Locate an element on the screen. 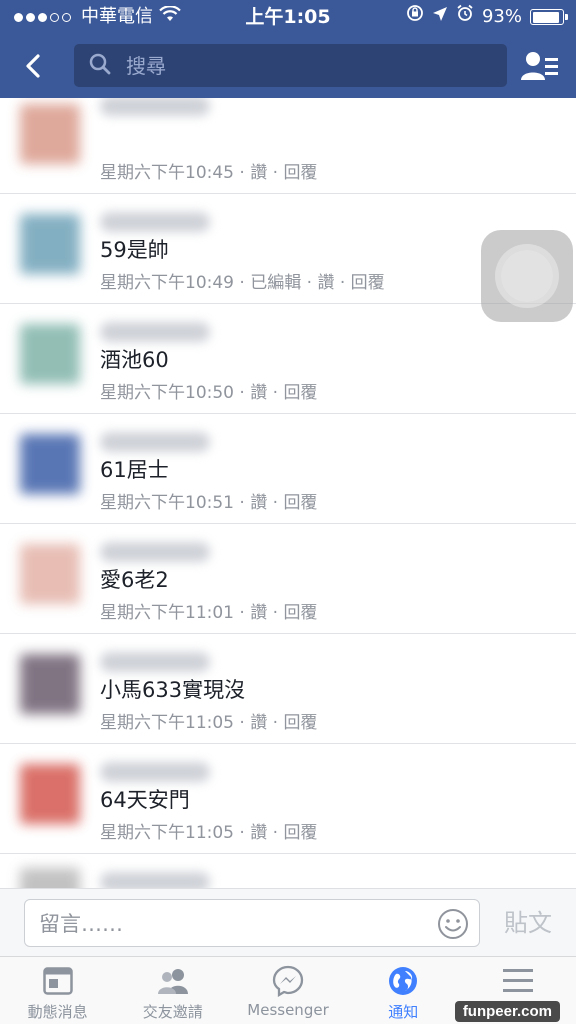 This screenshot has height=1024, width=576. comment-item: 小馬633實現沒 星期六下午11:05 · 讚 · 回覆 is located at coordinates (288, 689).